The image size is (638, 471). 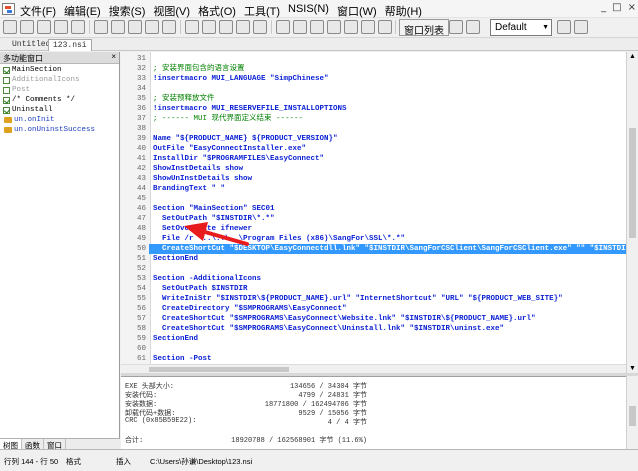 What do you see at coordinates (521, 27) in the screenshot?
I see `style-select: Default ▼` at bounding box center [521, 27].